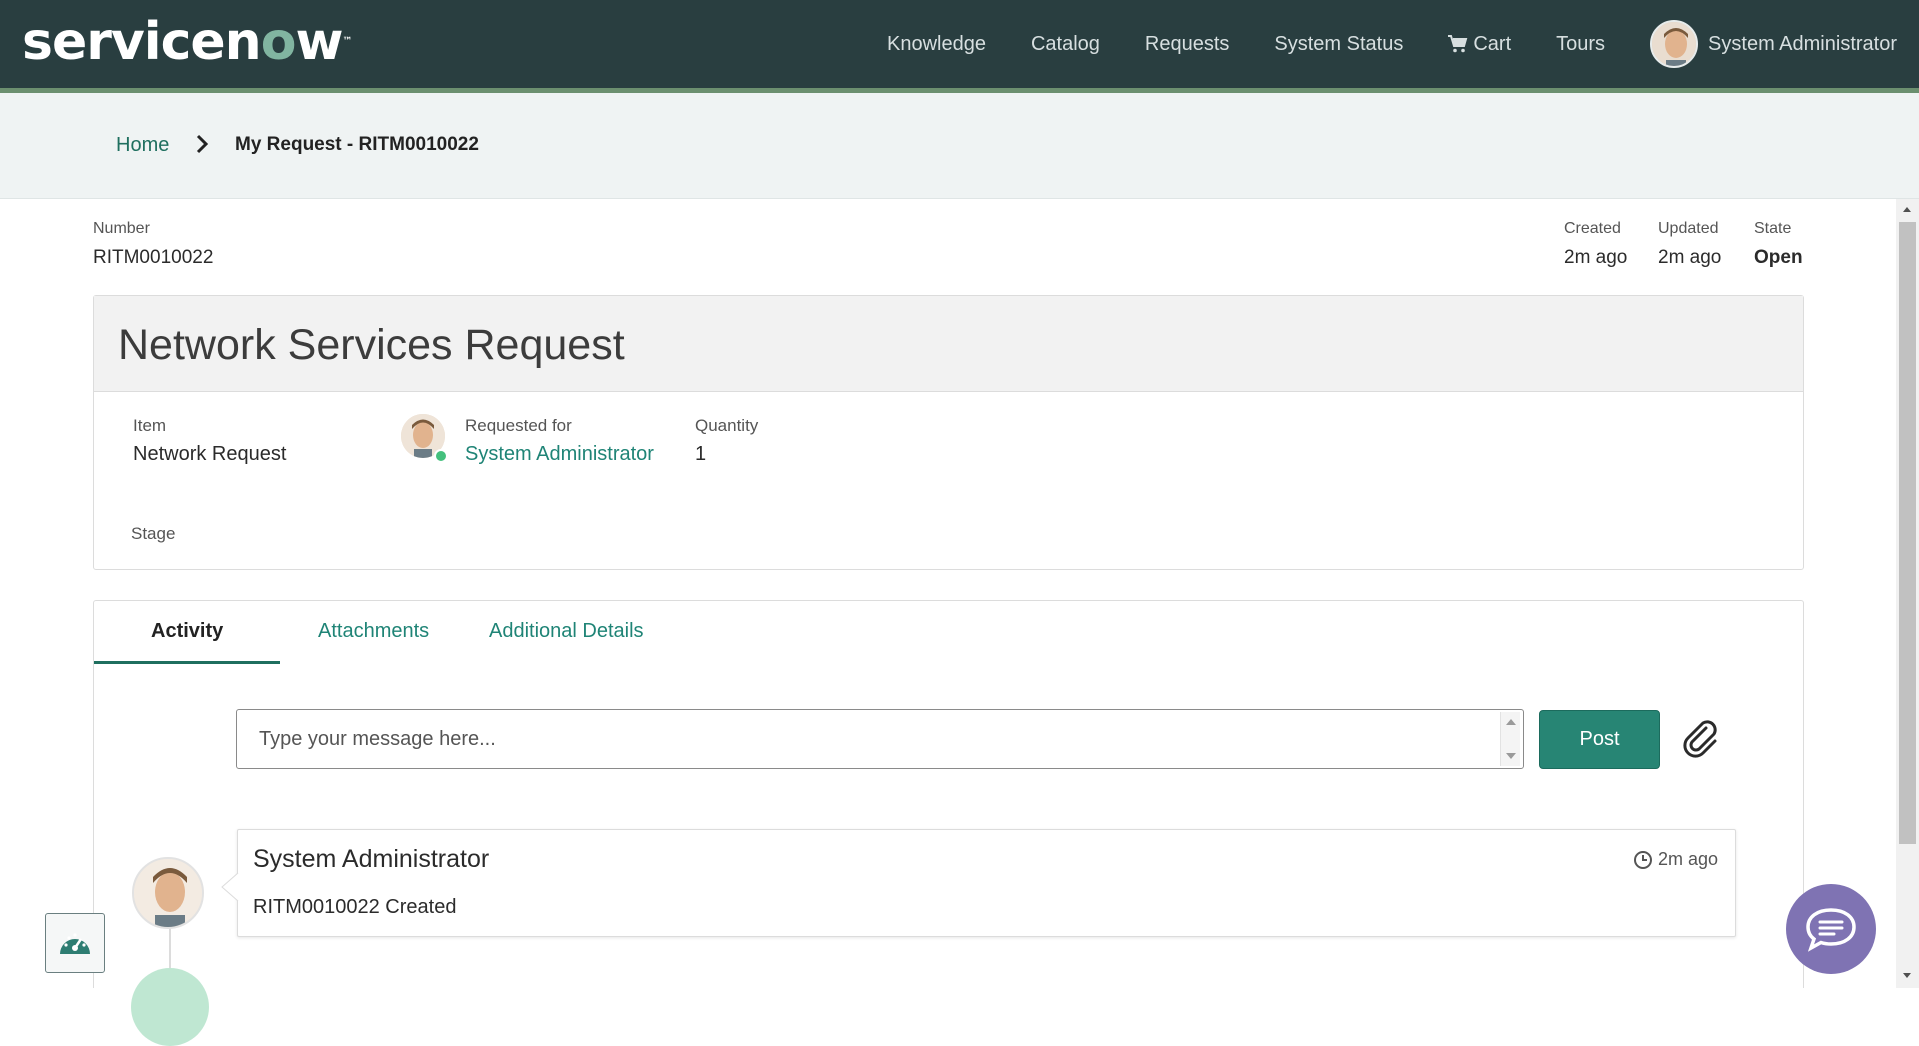 Image resolution: width=1919 pixels, height=1046 pixels. What do you see at coordinates (1907, 975) in the screenshot?
I see `scroll-down-arrow-icon` at bounding box center [1907, 975].